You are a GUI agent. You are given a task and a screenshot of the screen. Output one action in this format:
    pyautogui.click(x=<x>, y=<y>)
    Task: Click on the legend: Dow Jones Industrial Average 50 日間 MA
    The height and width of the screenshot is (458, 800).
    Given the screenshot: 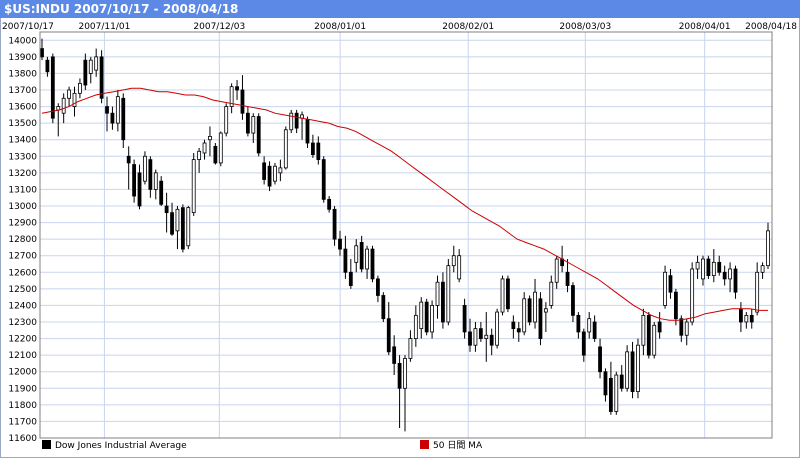 What is the action you would take?
    pyautogui.click(x=262, y=445)
    